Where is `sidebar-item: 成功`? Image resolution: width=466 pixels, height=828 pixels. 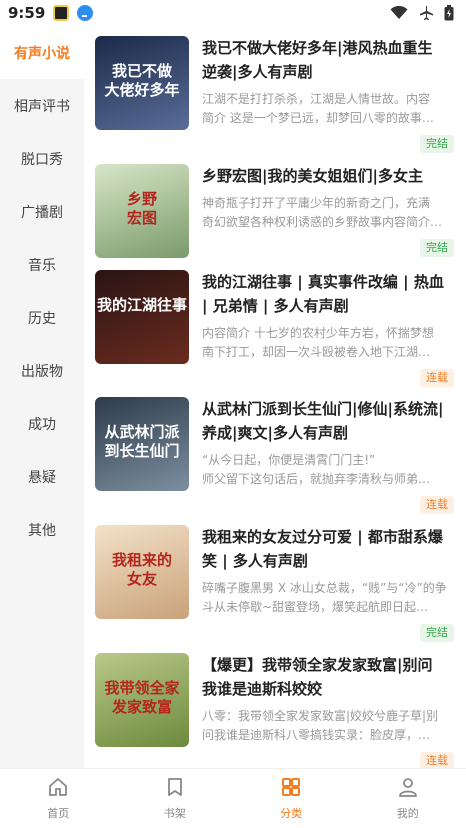 sidebar-item: 成功 is located at coordinates (42, 423).